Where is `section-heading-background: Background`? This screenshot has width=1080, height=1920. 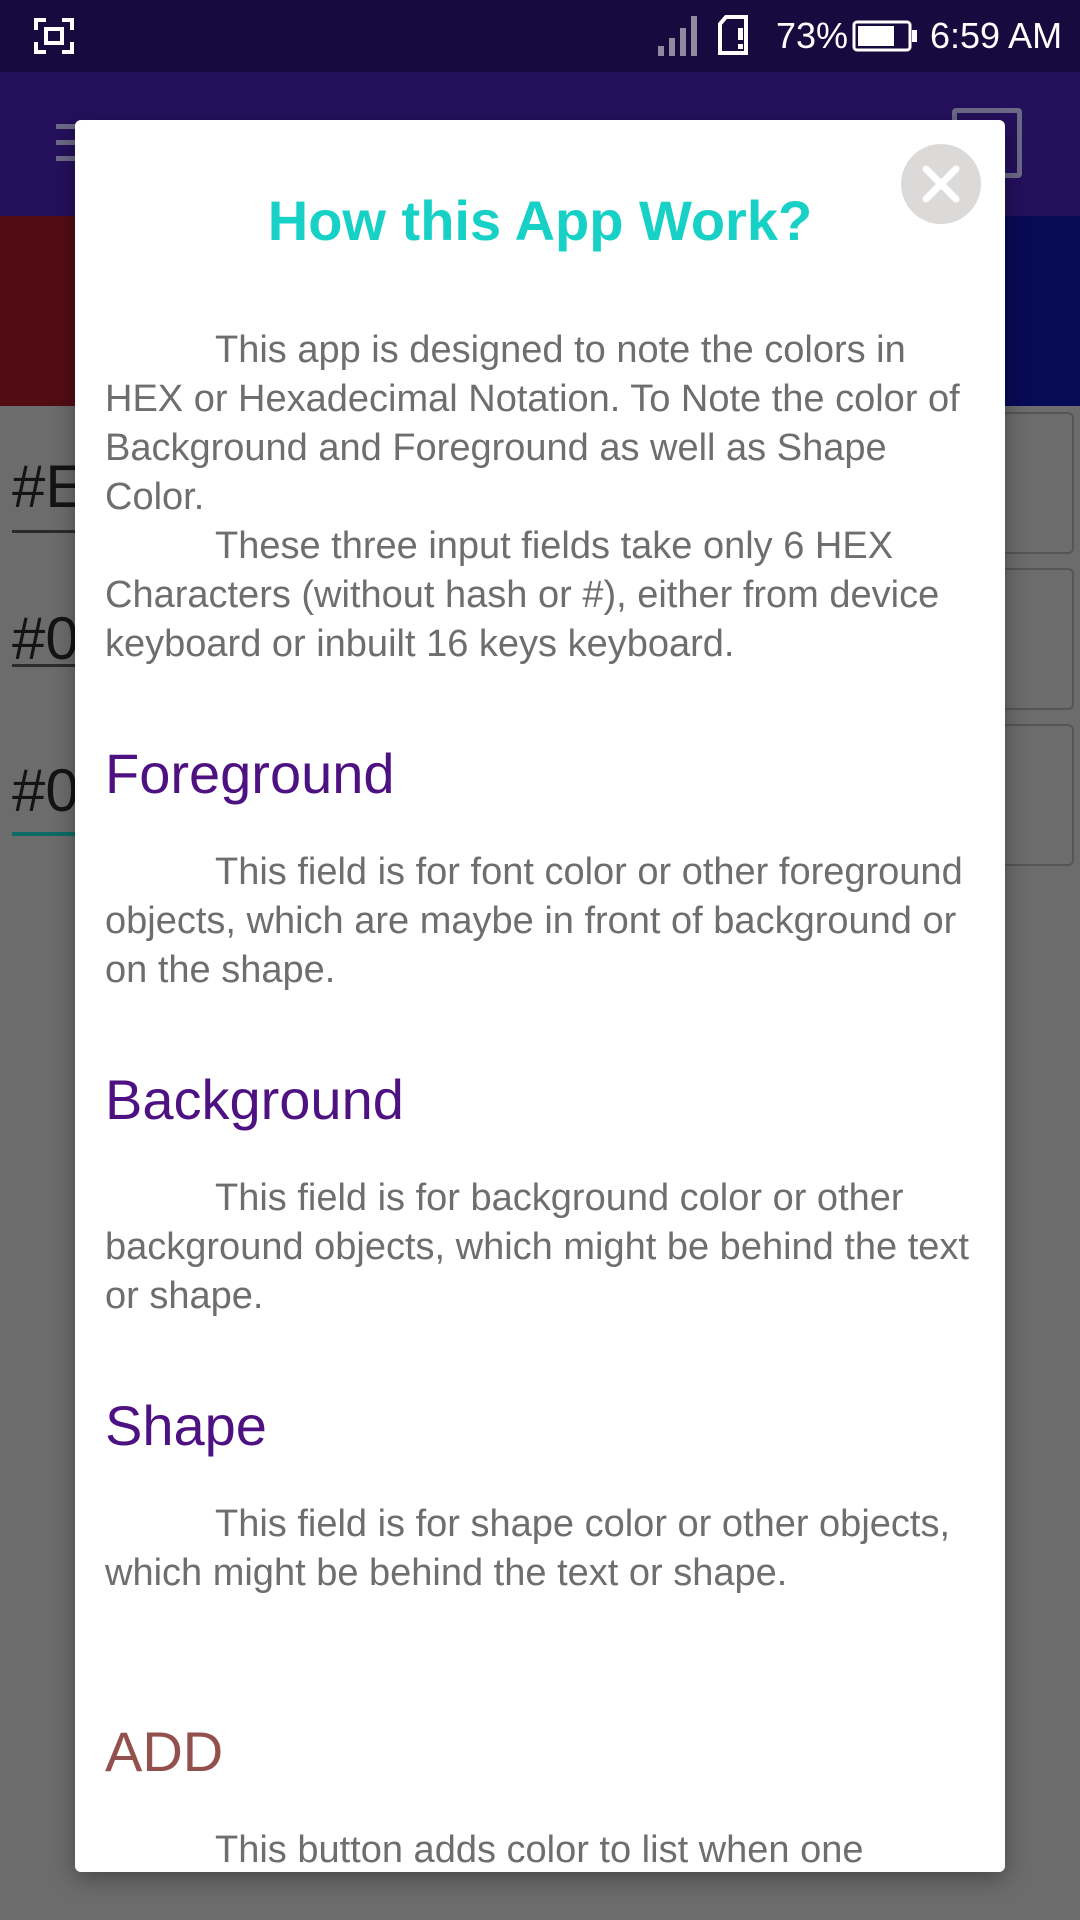 section-heading-background: Background is located at coordinates (254, 1099).